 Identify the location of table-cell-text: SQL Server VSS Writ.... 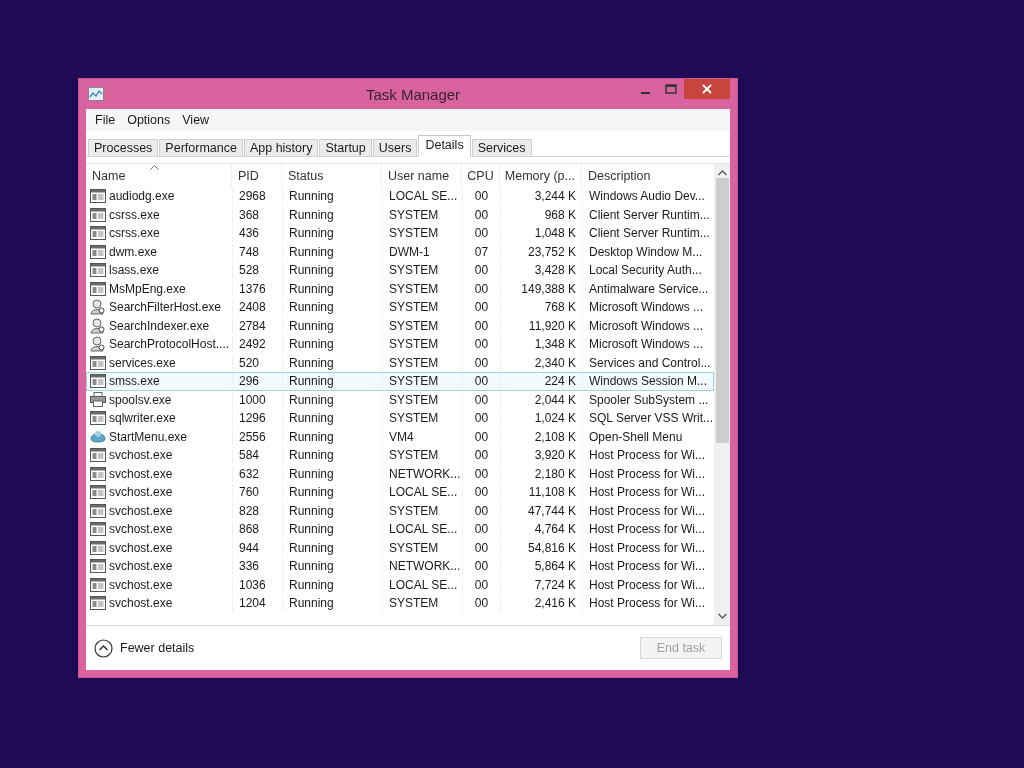
(650, 418).